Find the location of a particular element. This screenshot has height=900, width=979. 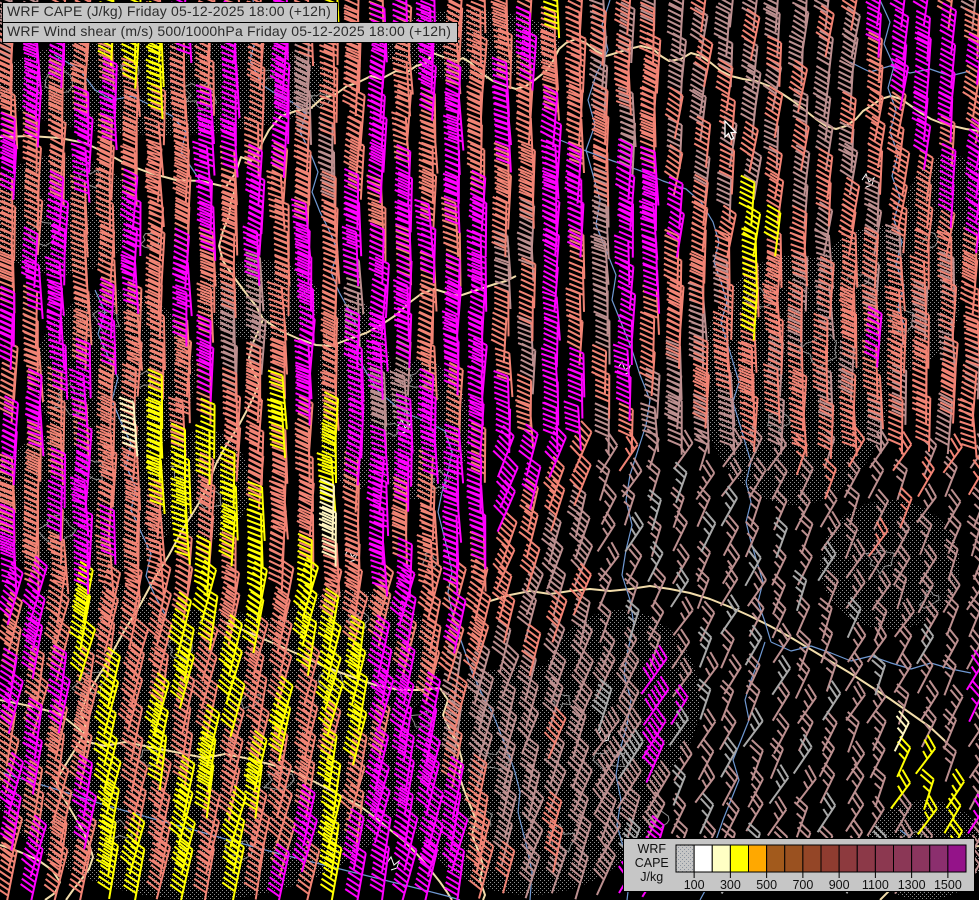

legend-colorbar: 100 300 500 700 900 1100 1300 1500 is located at coordinates (821, 867).